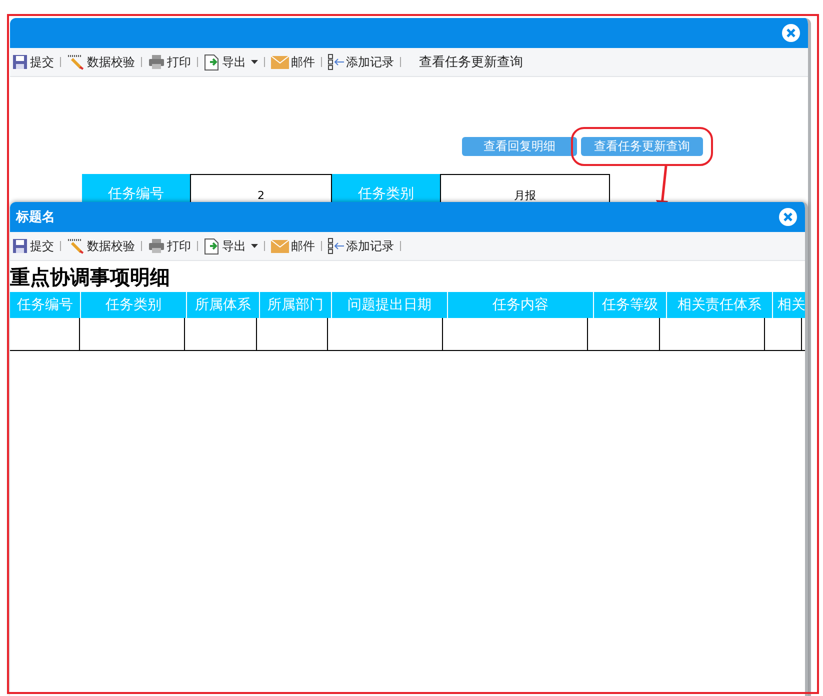 This screenshot has height=696, width=823. I want to click on column-header: 任务类别, so click(134, 305).